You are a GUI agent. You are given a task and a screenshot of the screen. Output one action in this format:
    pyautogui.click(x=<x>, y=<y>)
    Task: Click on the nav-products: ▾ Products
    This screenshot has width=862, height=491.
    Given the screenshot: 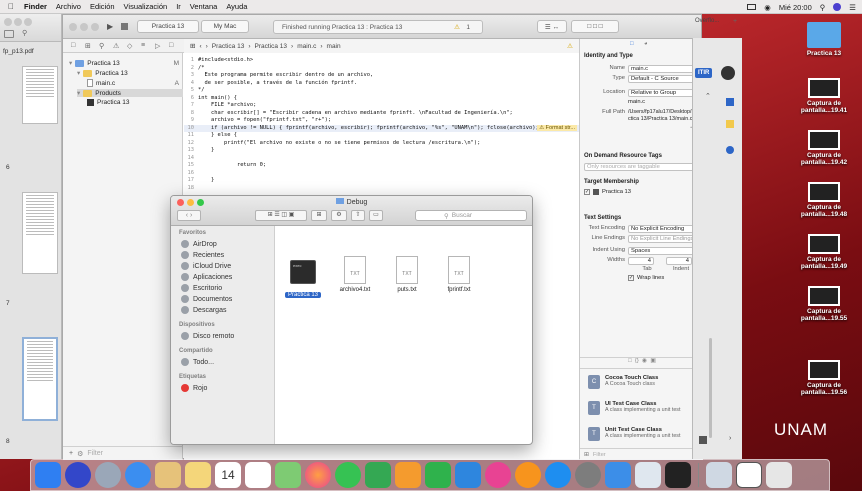 What is the action you would take?
    pyautogui.click(x=130, y=93)
    